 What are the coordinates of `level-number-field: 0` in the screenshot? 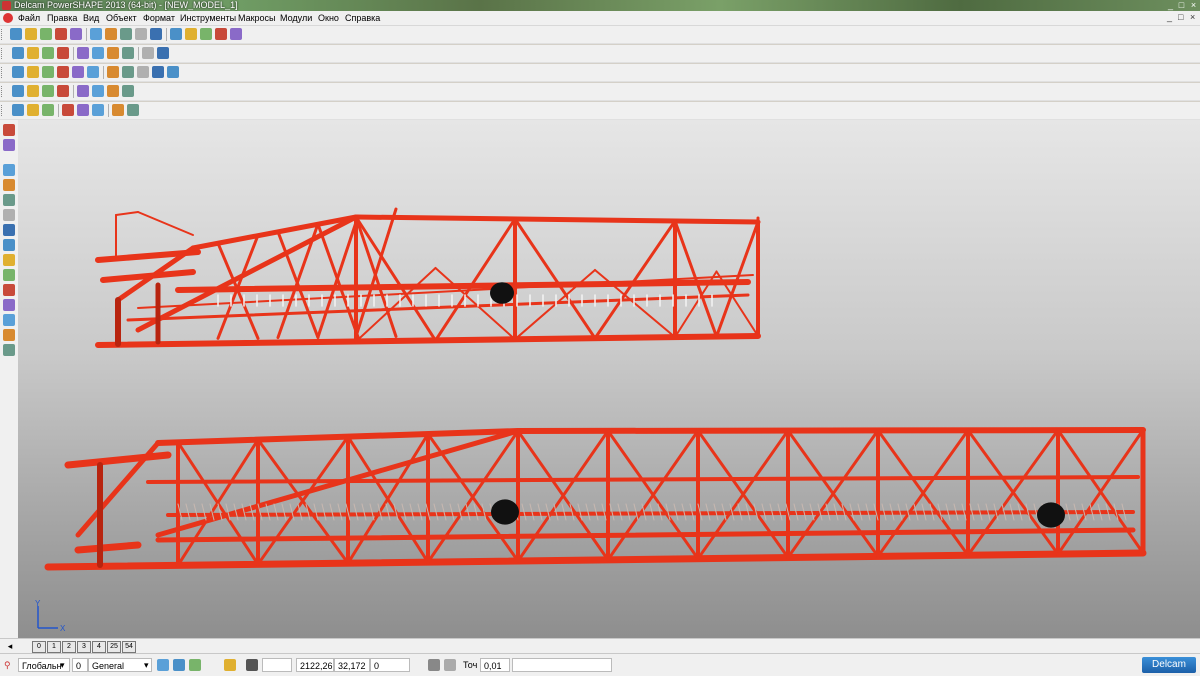 It's located at (80, 665).